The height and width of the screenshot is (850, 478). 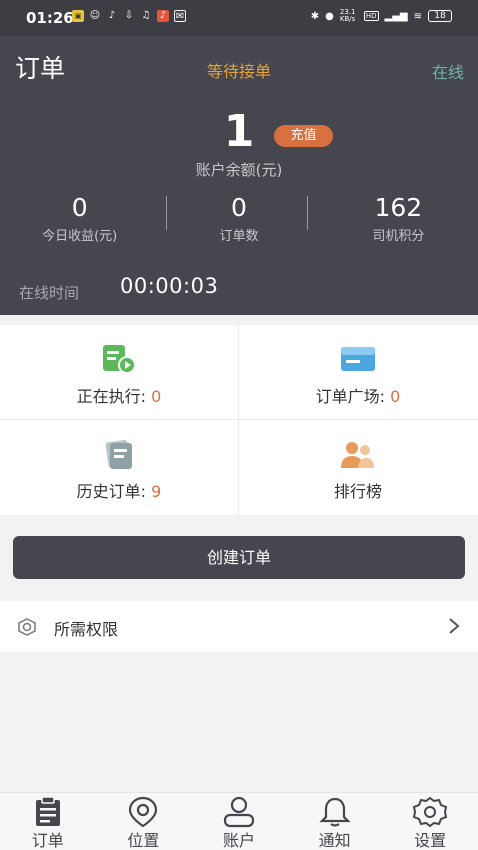 I want to click on permissions-label: 所需权限, so click(x=86, y=629).